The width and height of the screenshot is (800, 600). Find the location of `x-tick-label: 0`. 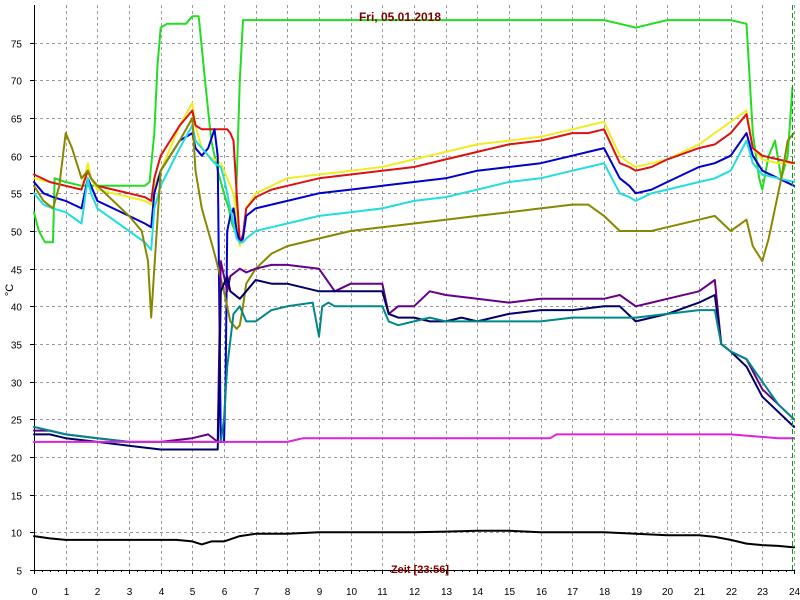

x-tick-label: 0 is located at coordinates (35, 592).